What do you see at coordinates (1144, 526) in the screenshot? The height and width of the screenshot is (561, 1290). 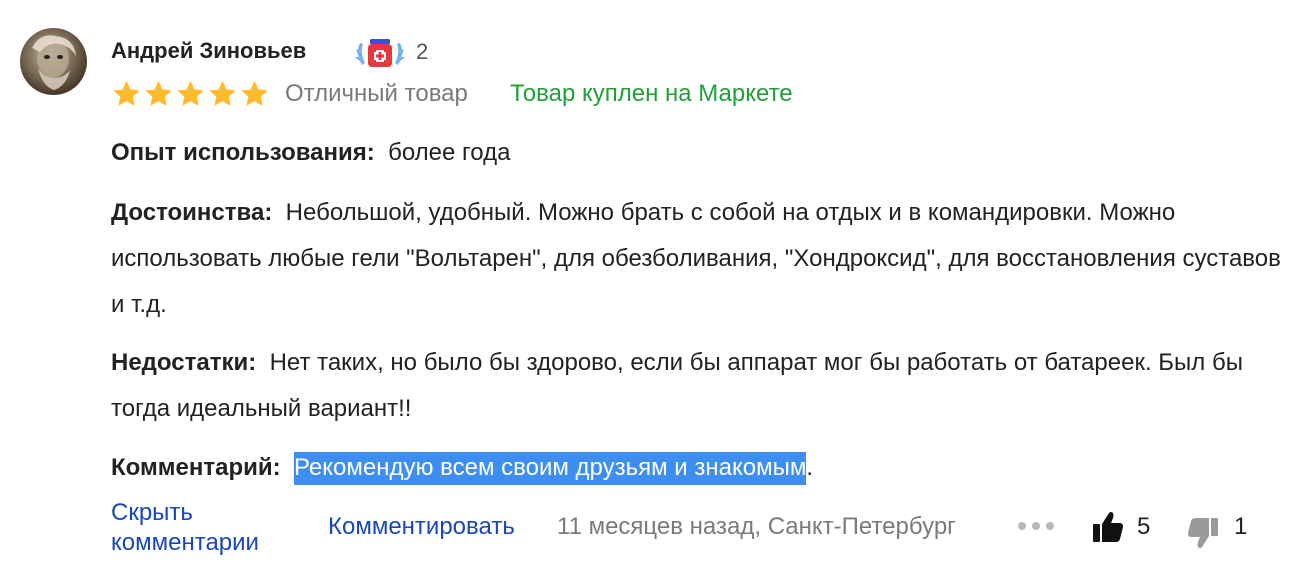 I see `likes-count: 5` at bounding box center [1144, 526].